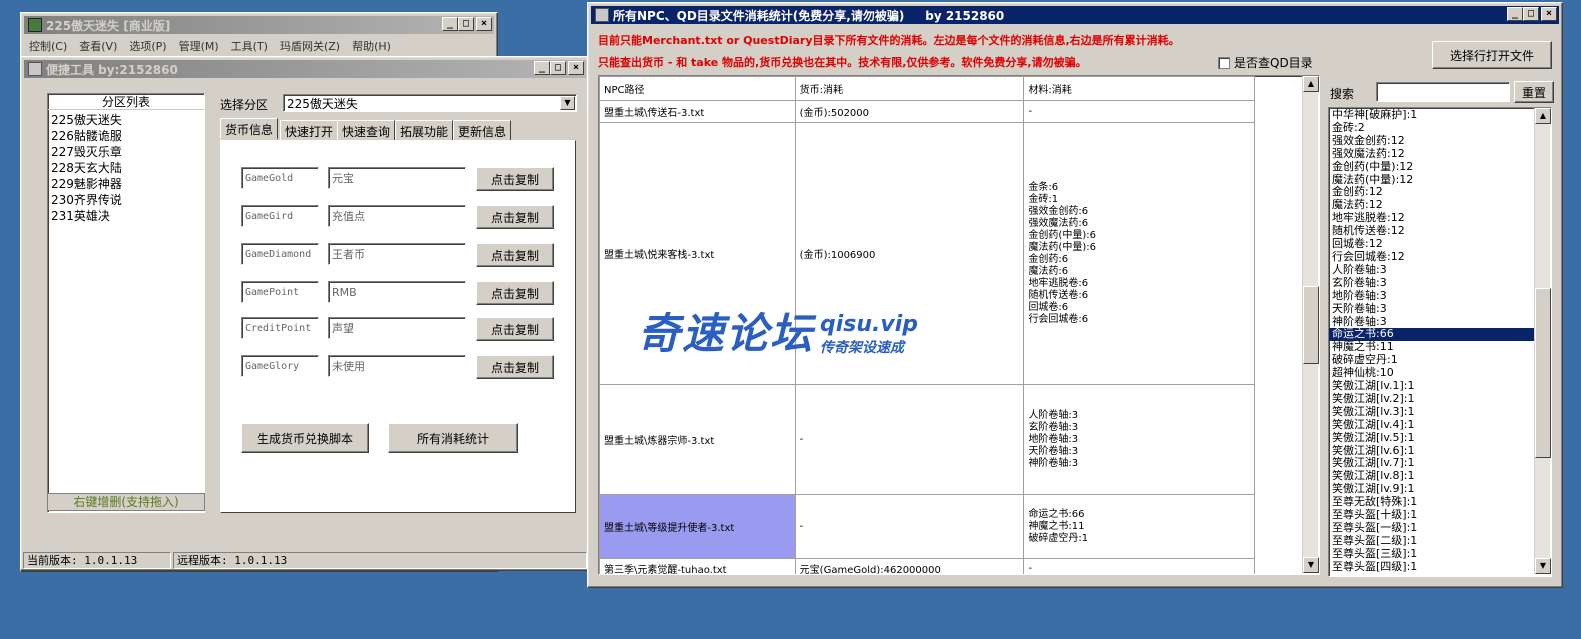 The width and height of the screenshot is (1581, 639). Describe the element at coordinates (909, 88) in the screenshot. I see `column-header-currency: 货币:消耗` at that location.